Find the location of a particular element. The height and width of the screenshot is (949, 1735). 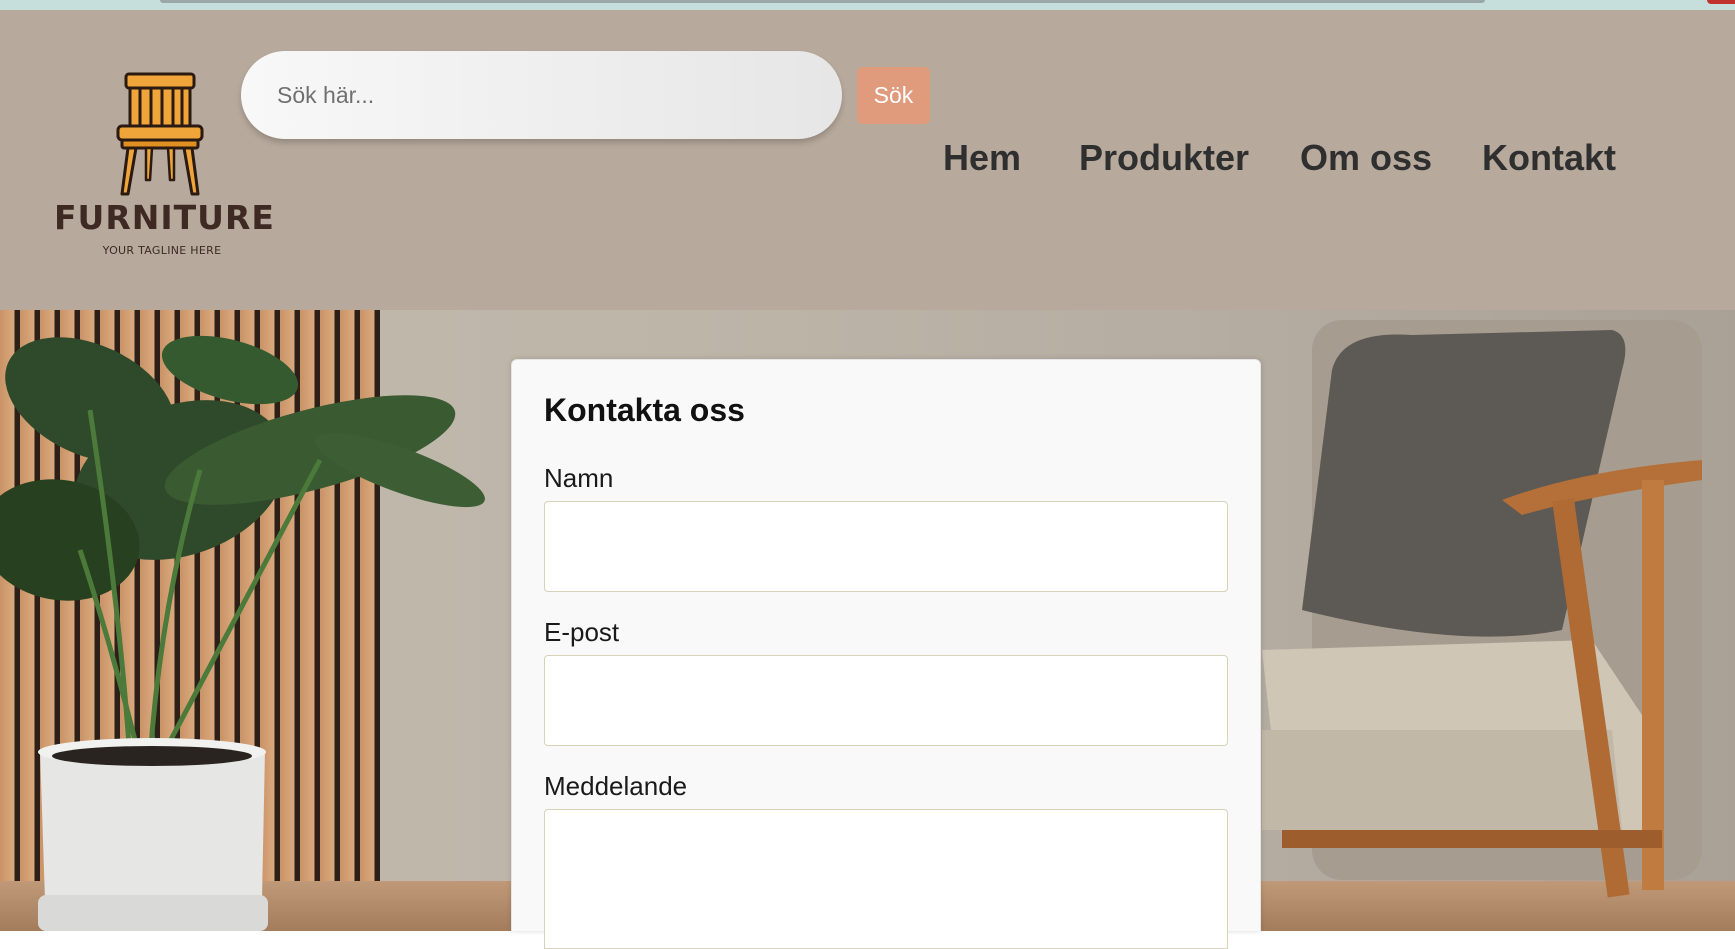

nav-item-kontakt: Kontakt is located at coordinates (1549, 158).